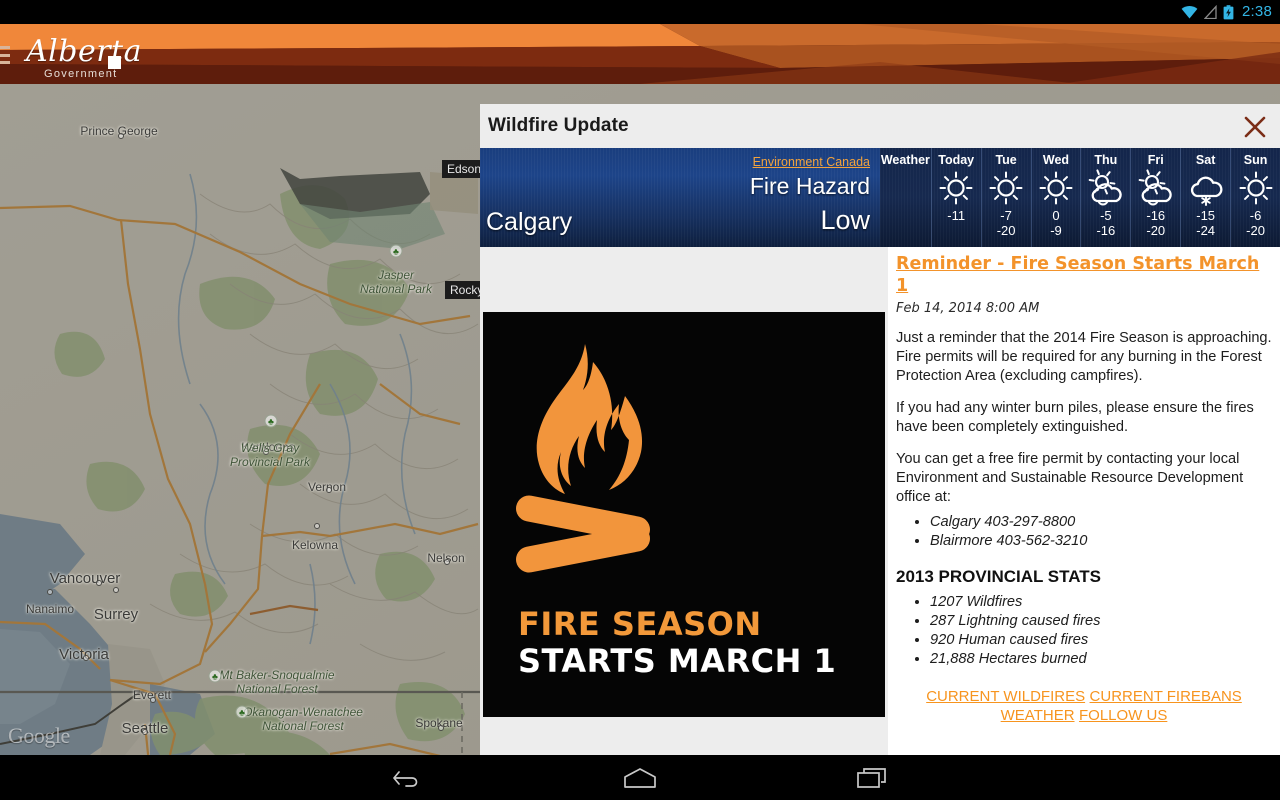  What do you see at coordinates (1056, 230) in the screenshot?
I see `weather-low-temp: -9` at bounding box center [1056, 230].